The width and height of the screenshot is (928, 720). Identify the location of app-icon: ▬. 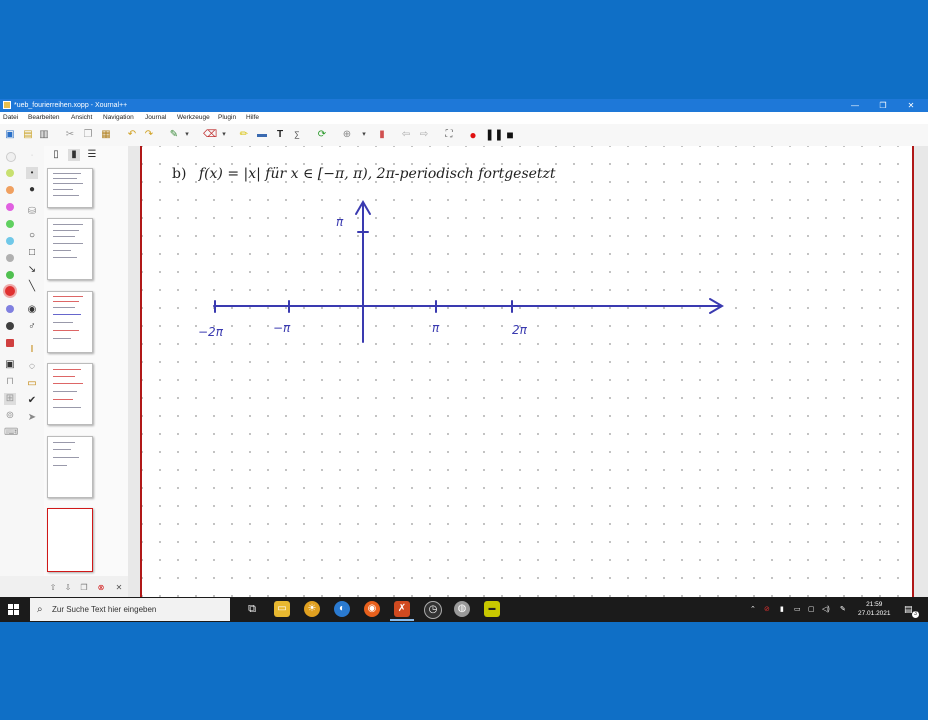
(492, 609).